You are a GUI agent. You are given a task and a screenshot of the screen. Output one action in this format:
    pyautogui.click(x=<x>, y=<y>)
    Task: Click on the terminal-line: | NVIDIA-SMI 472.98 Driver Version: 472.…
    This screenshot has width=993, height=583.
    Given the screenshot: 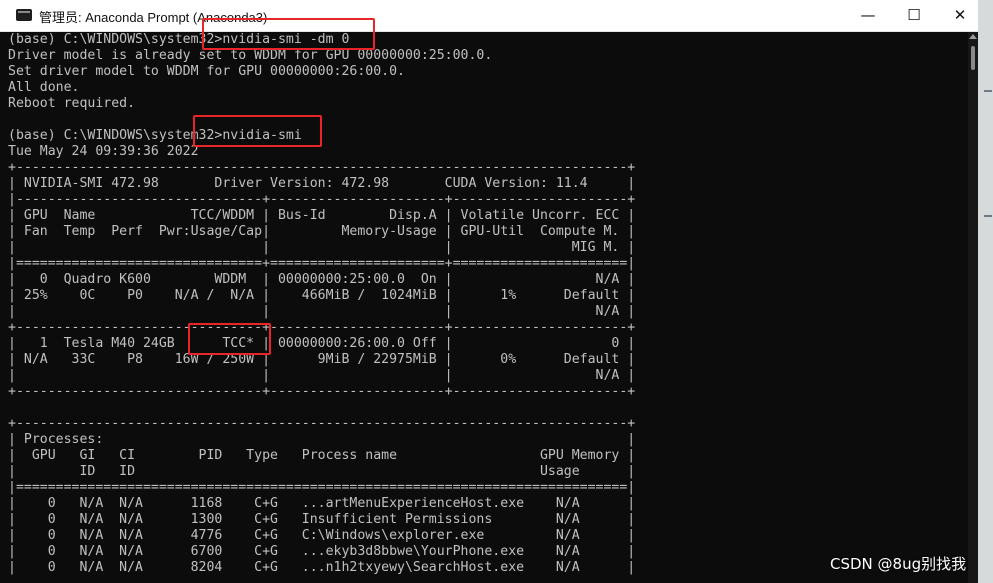 What is the action you would take?
    pyautogui.click(x=322, y=183)
    